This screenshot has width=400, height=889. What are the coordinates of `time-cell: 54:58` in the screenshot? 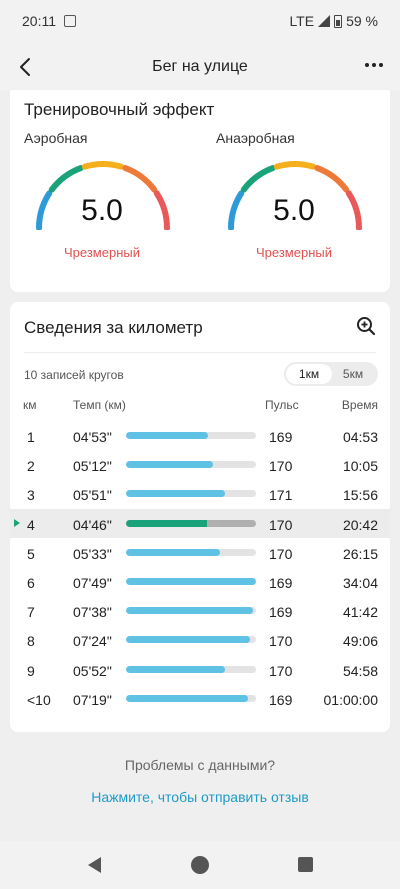 It's located at (360, 670).